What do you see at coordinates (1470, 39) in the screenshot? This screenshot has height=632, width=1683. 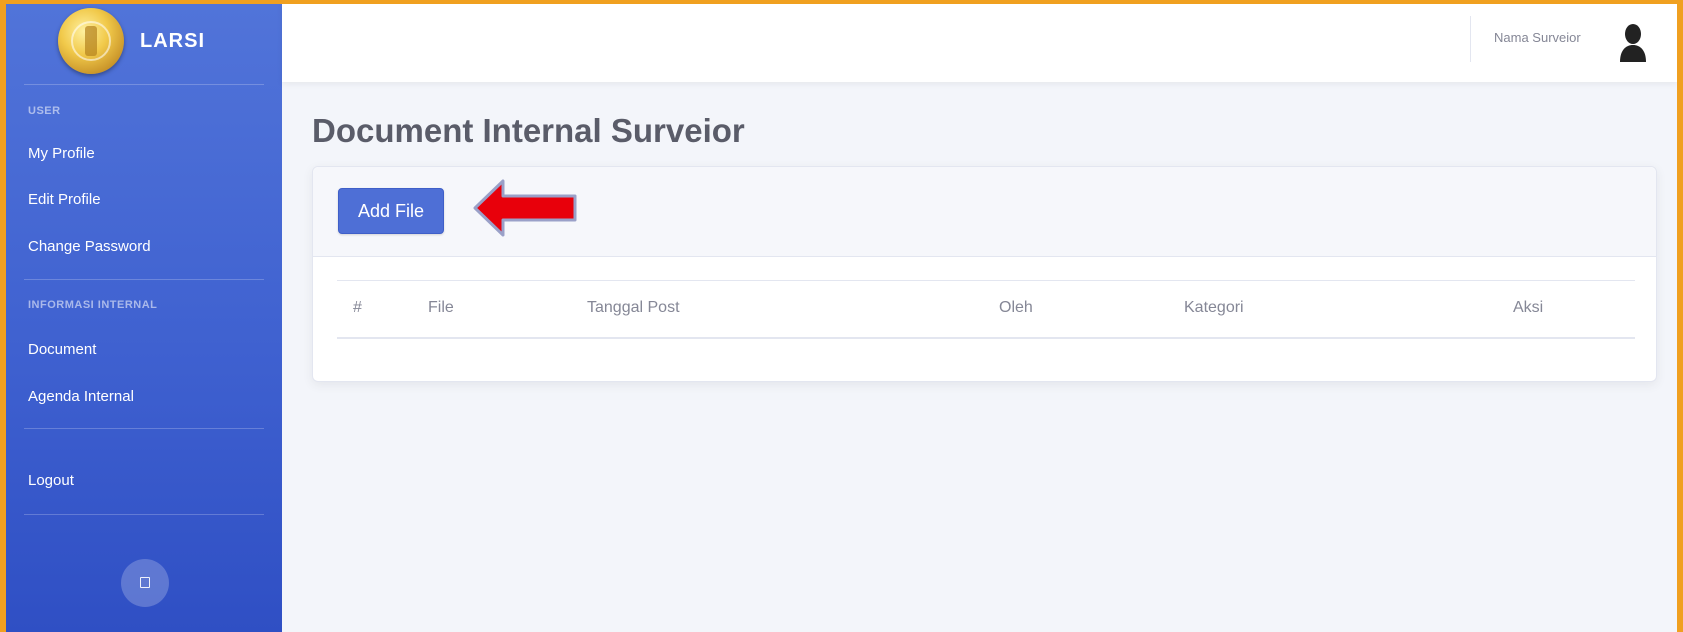 I see `topbar-divider` at bounding box center [1470, 39].